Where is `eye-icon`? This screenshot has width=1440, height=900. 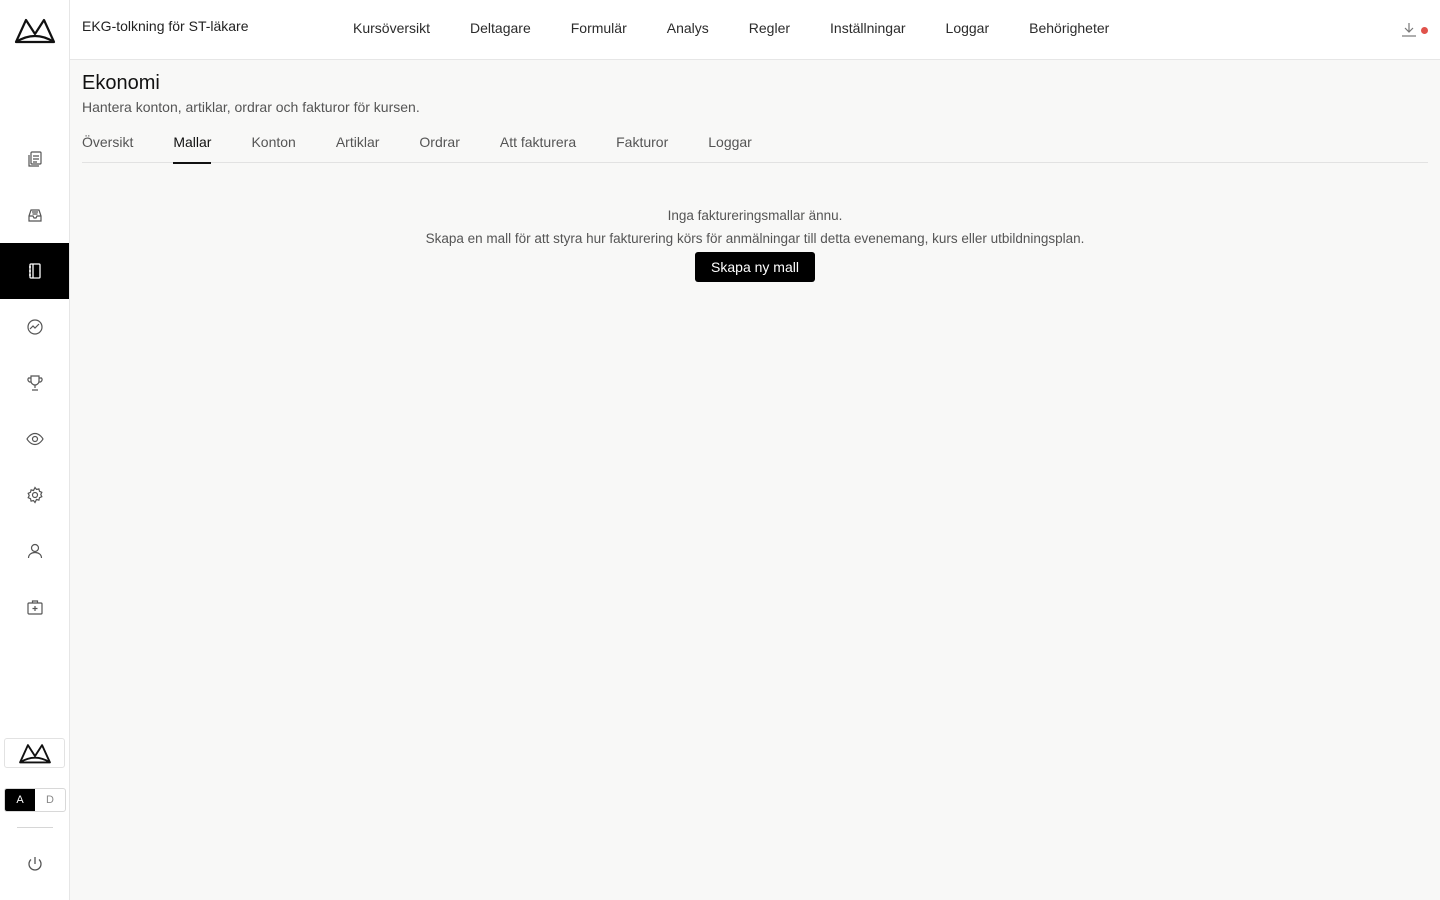
eye-icon is located at coordinates (34, 439).